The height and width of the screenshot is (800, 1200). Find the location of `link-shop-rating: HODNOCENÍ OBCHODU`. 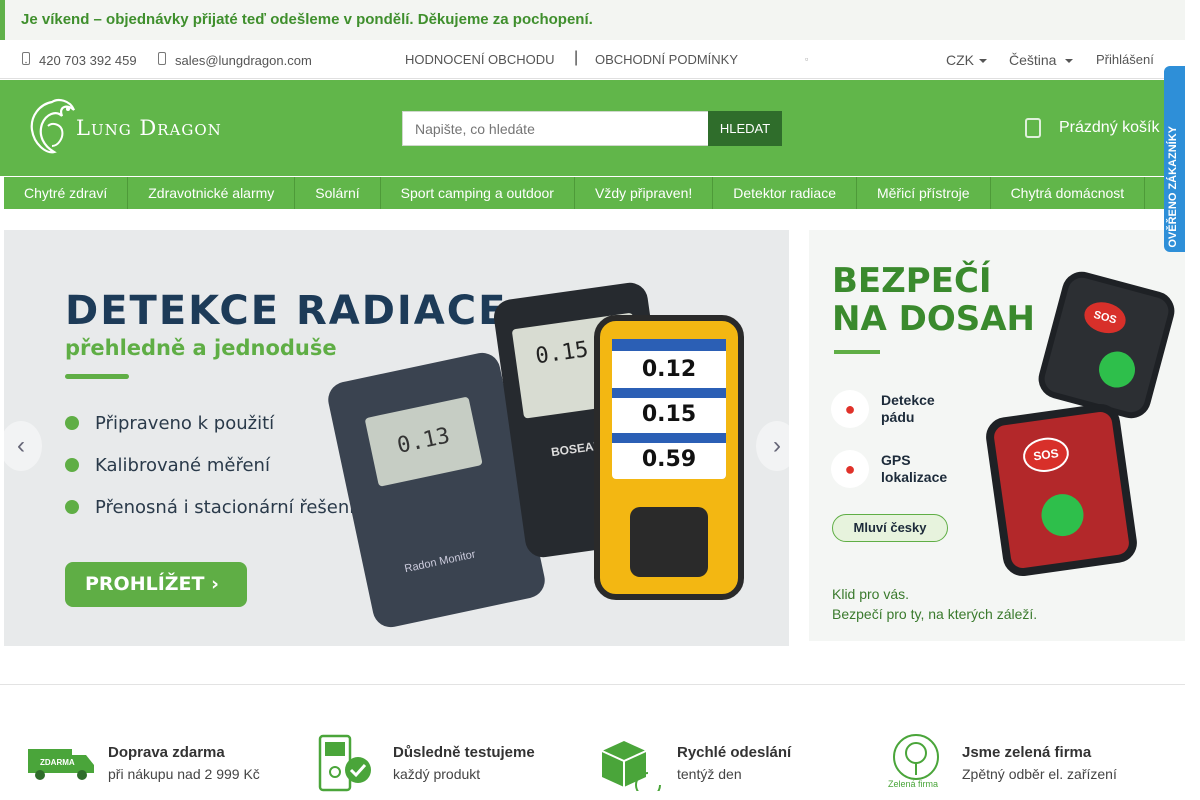

link-shop-rating: HODNOCENÍ OBCHODU is located at coordinates (480, 59).